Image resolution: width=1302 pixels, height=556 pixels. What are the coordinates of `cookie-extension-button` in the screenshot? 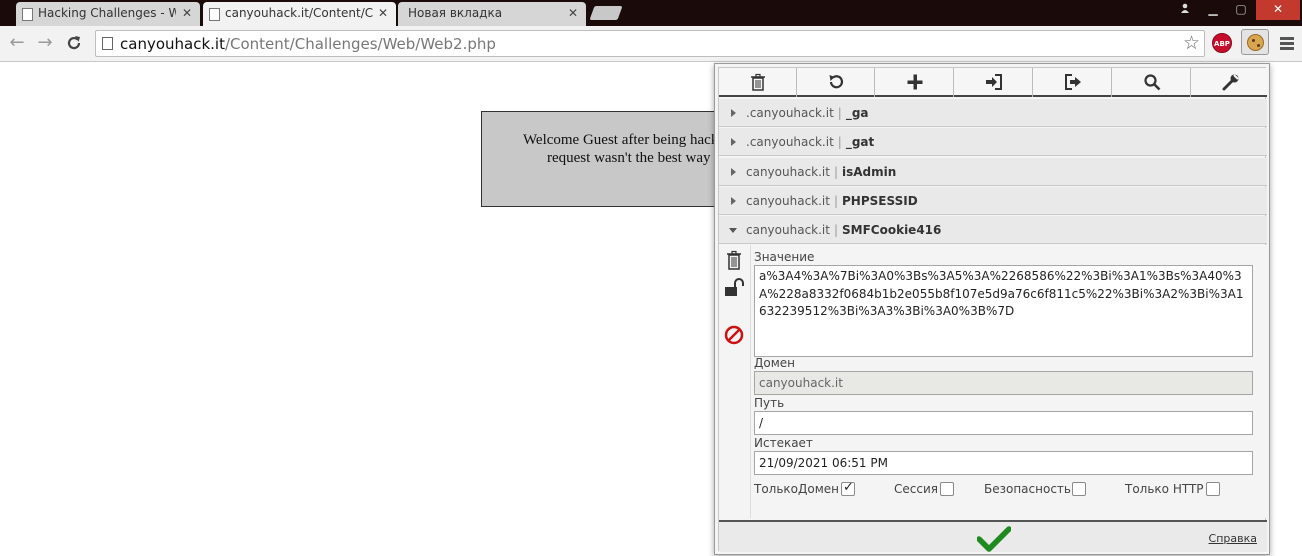 It's located at (1255, 42).